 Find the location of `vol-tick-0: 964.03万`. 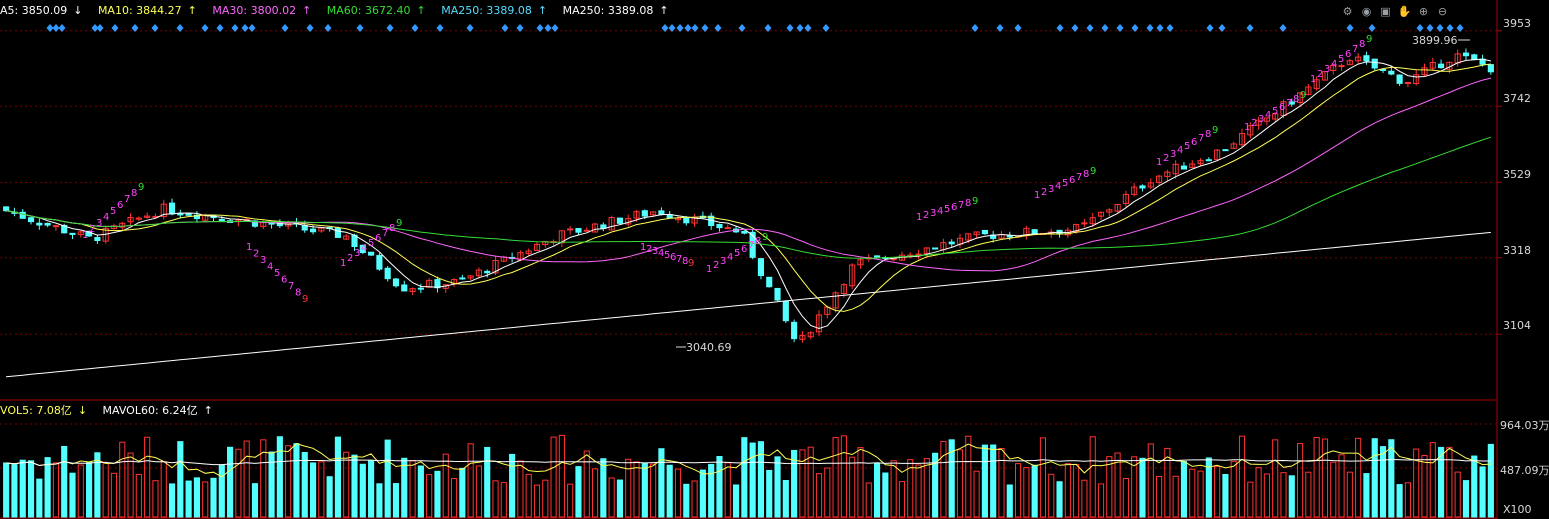

vol-tick-0: 964.03万 is located at coordinates (1524, 425).